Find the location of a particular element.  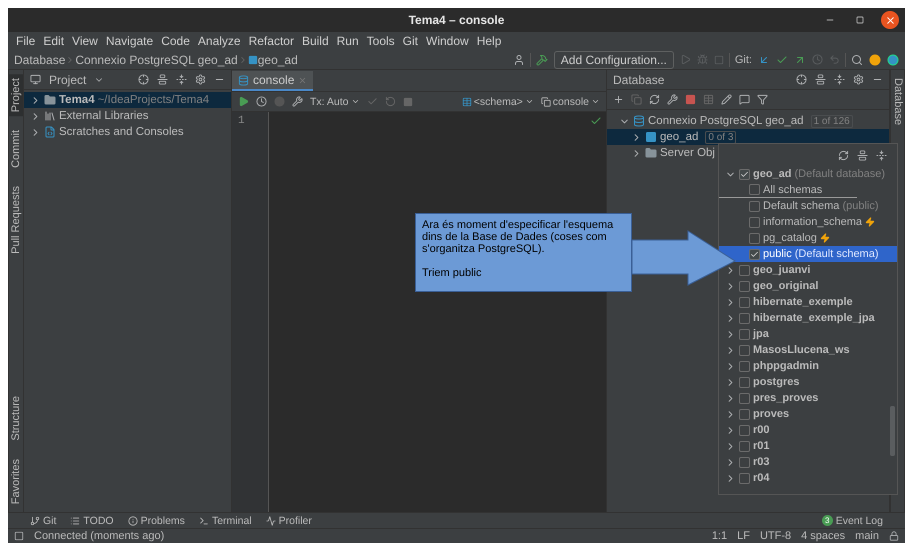

breadcrumb: Connexio PostgreSQL geo_ad is located at coordinates (156, 59).